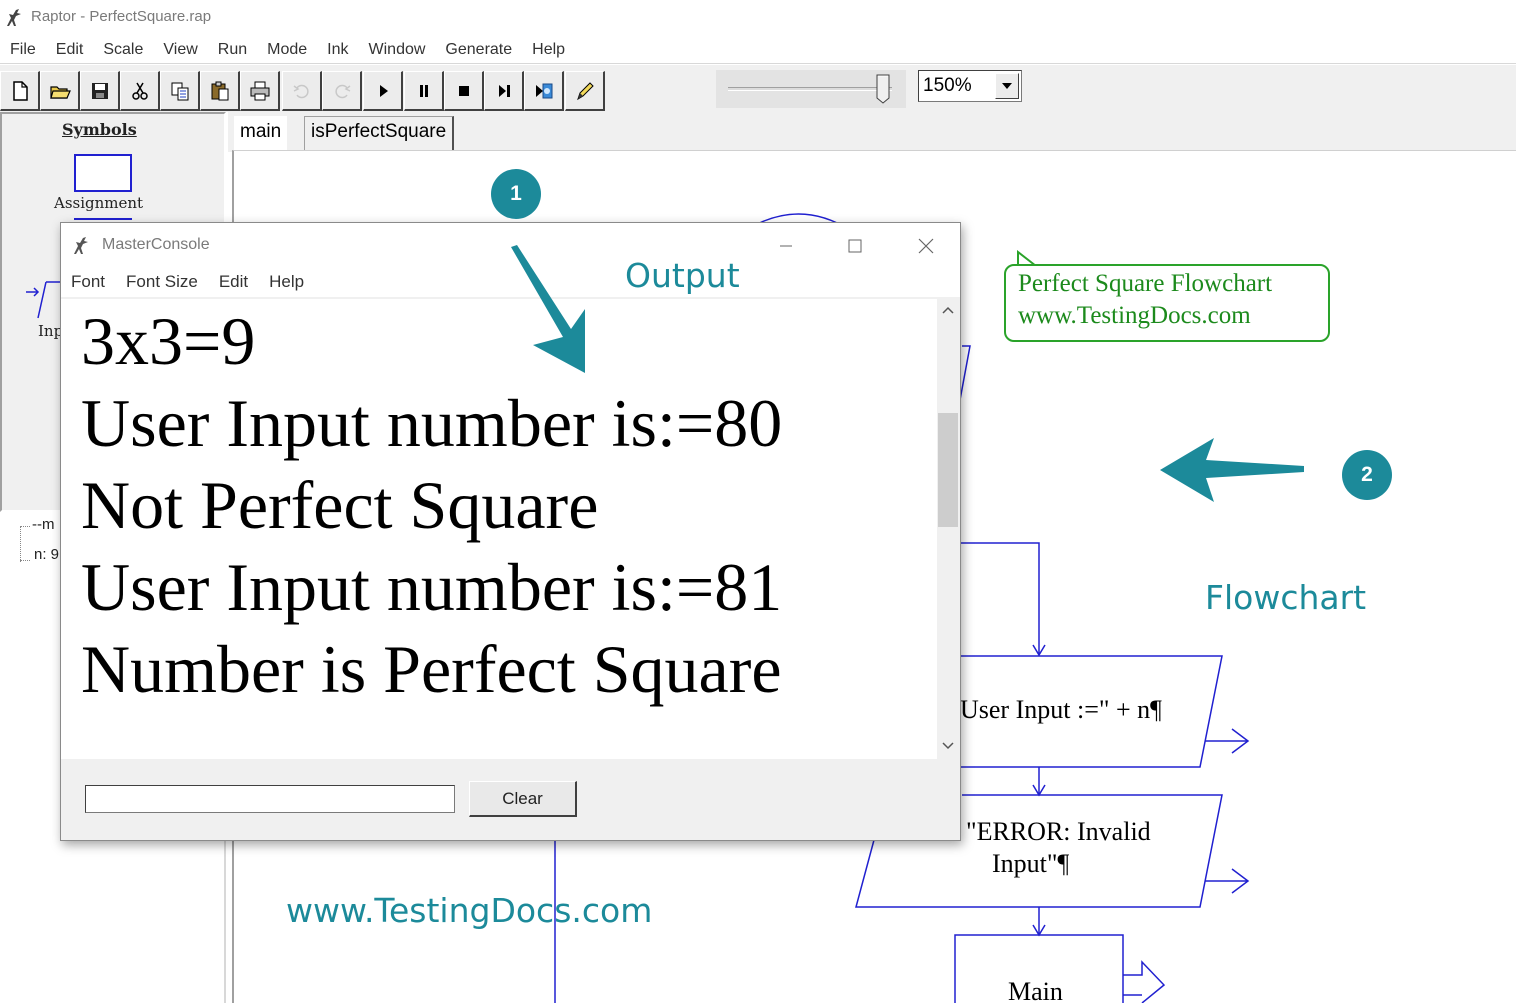 This screenshot has width=1516, height=1003. What do you see at coordinates (70, 50) in the screenshot?
I see `menu-edit: Edit` at bounding box center [70, 50].